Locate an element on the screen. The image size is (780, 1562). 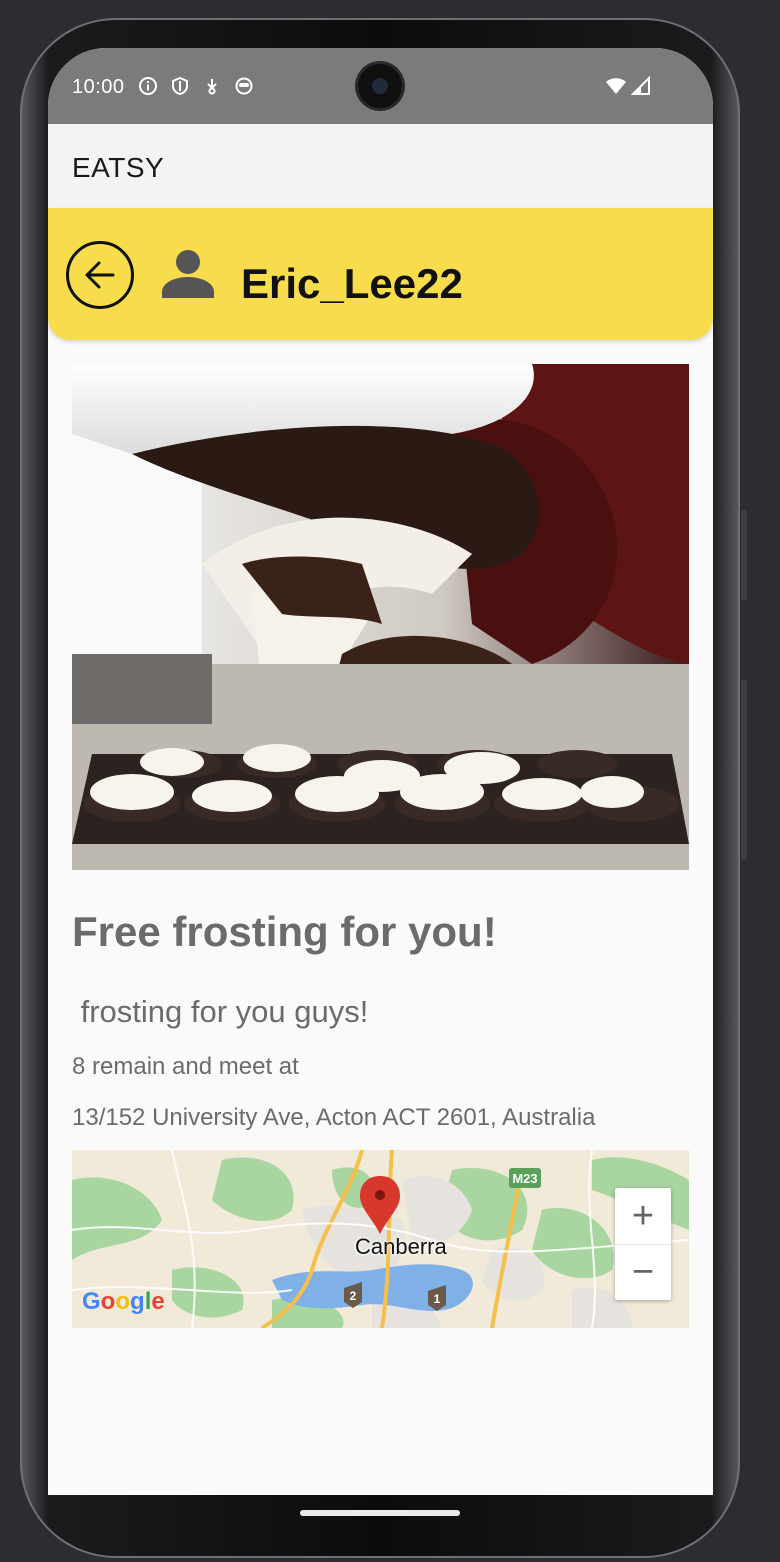
status-time: 10:00 is located at coordinates (98, 87).